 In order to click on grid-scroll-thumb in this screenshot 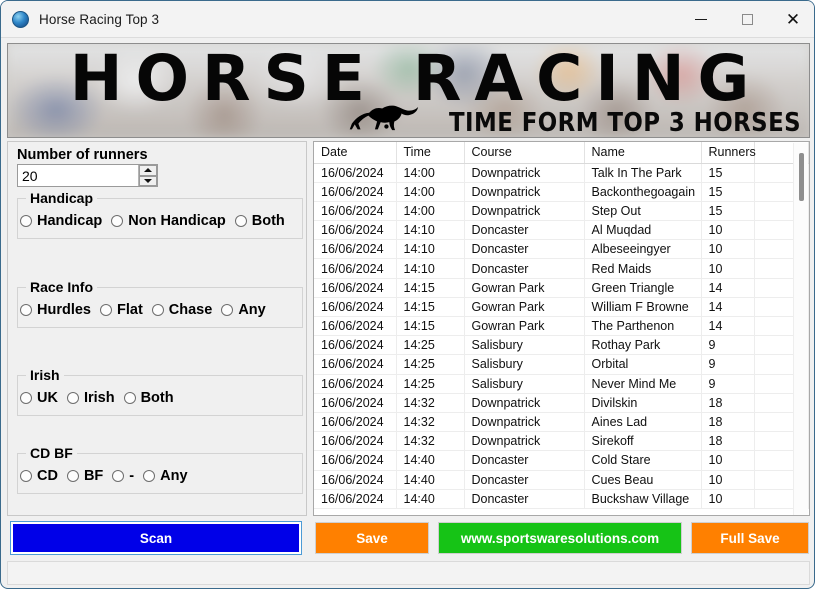, I will do `click(801, 177)`.